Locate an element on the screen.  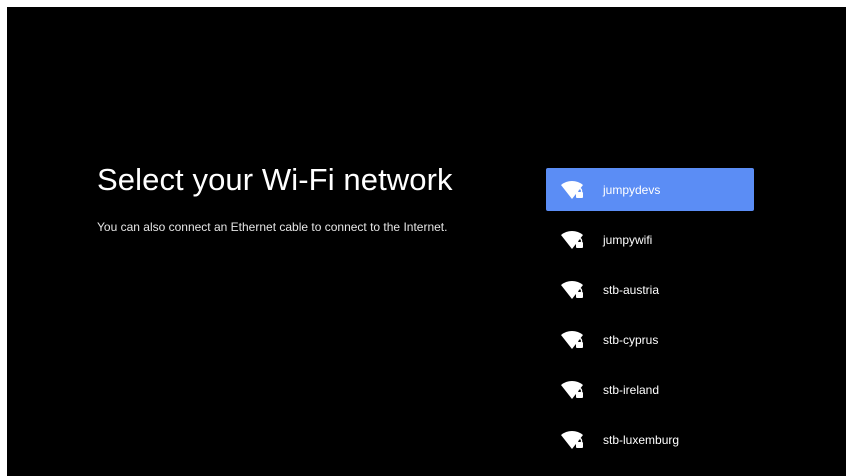
page-title: Select your Wi-Fi network is located at coordinates (275, 179).